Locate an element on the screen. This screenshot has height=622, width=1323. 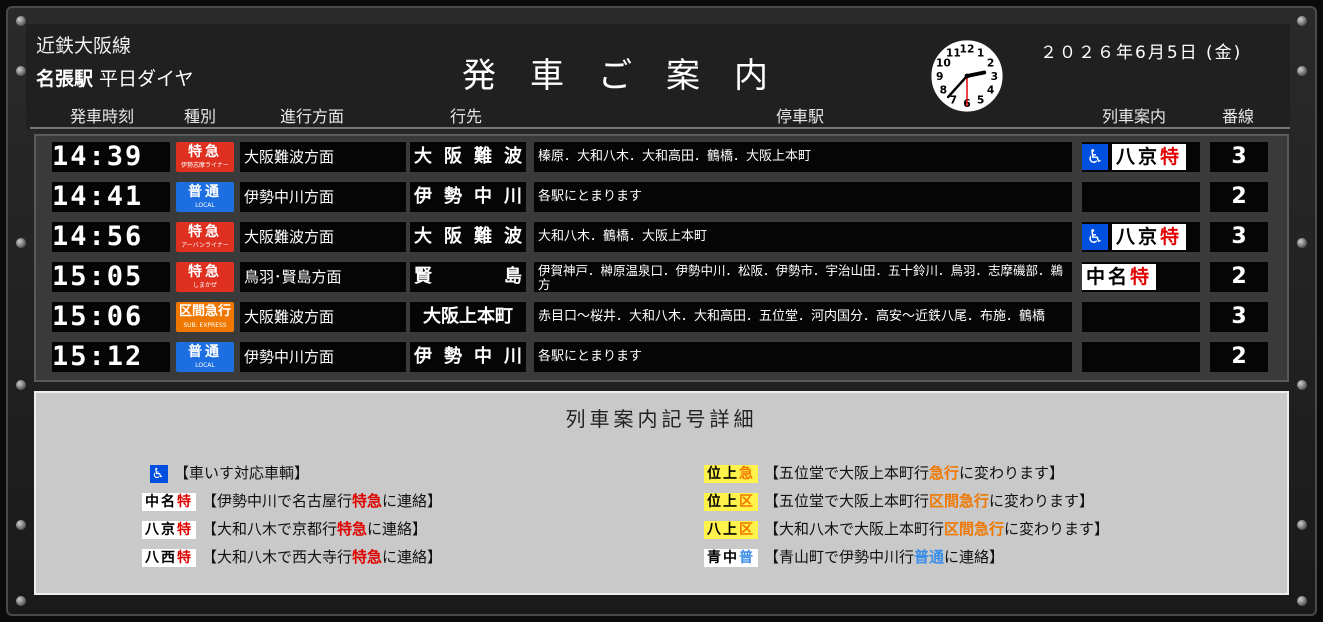
train-guide: ♿ 八京特 is located at coordinates (1141, 157).